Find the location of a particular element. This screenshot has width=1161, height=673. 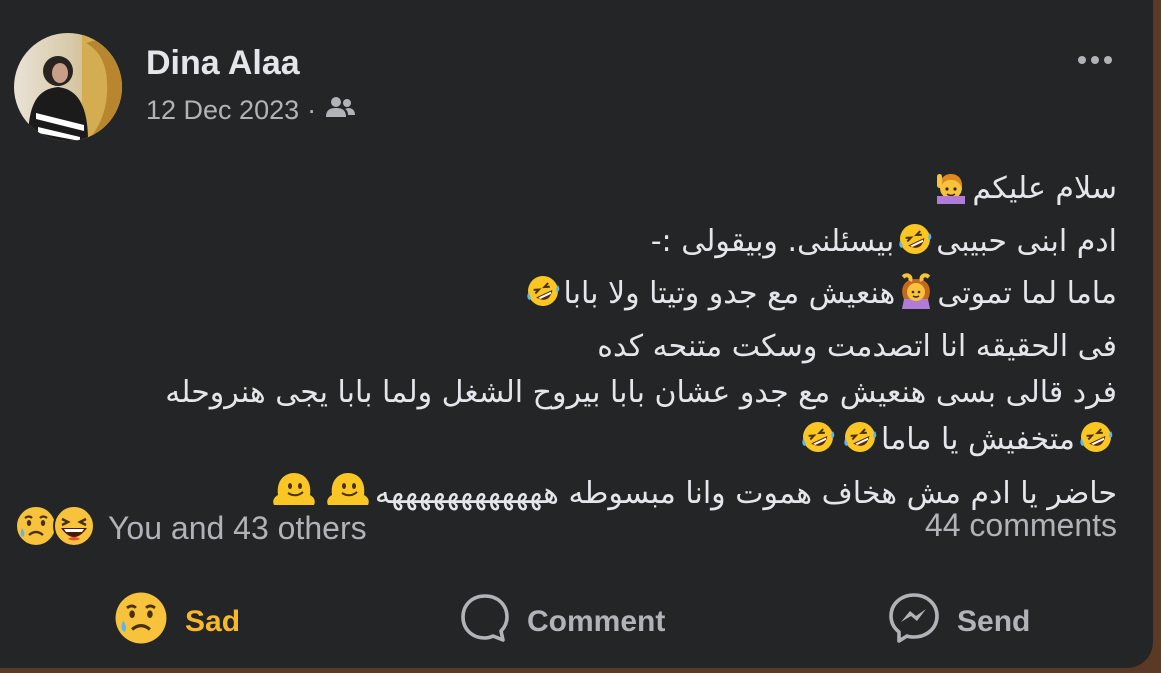

woman-raising-hand-icon is located at coordinates (951, 193).